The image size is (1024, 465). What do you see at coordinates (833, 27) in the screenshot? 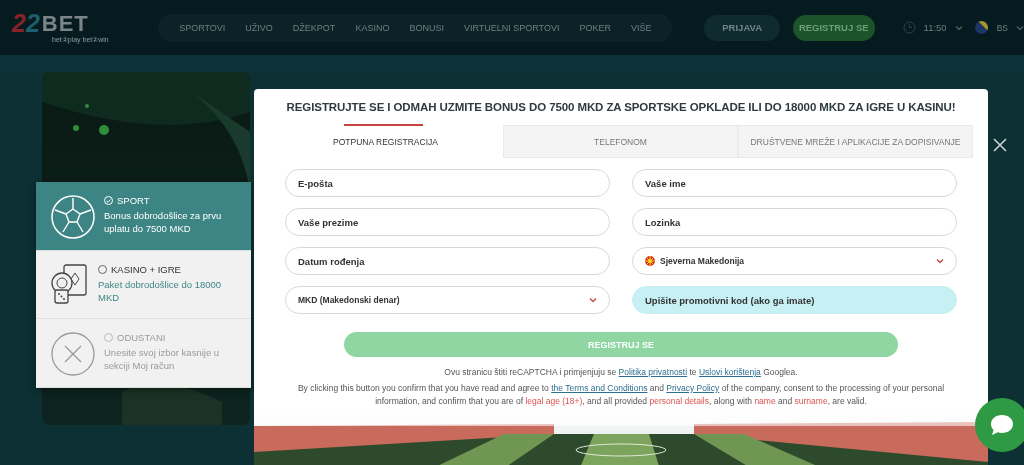
I see `register-button: REGISTRUJ SE` at bounding box center [833, 27].